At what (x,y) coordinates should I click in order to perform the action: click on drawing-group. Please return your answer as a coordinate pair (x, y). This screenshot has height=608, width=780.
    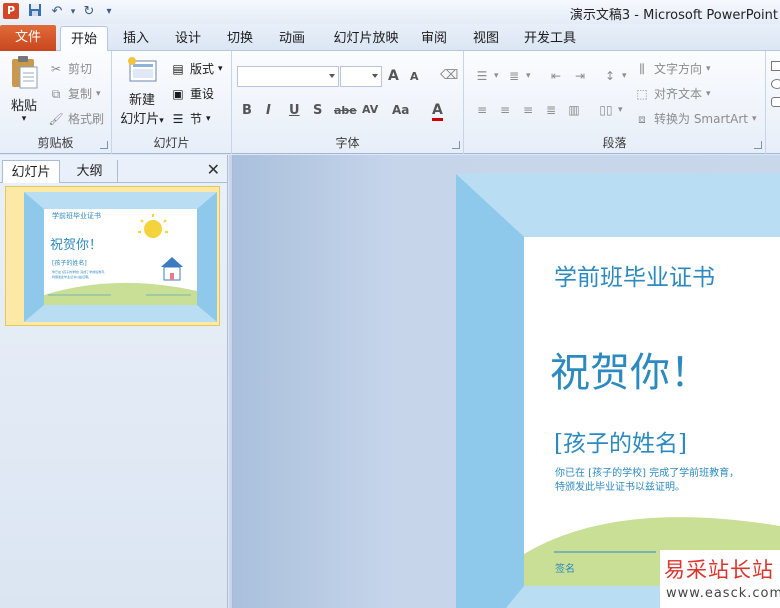
    Looking at the image, I should click on (773, 102).